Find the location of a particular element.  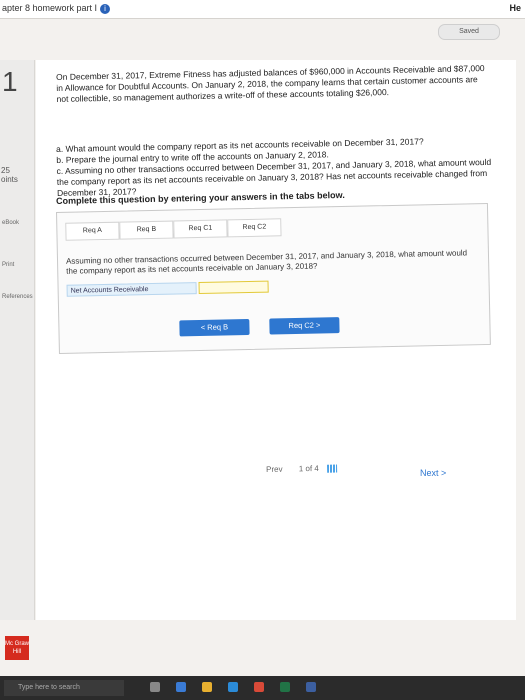

next-req-button: Req C2 > is located at coordinates (304, 326).